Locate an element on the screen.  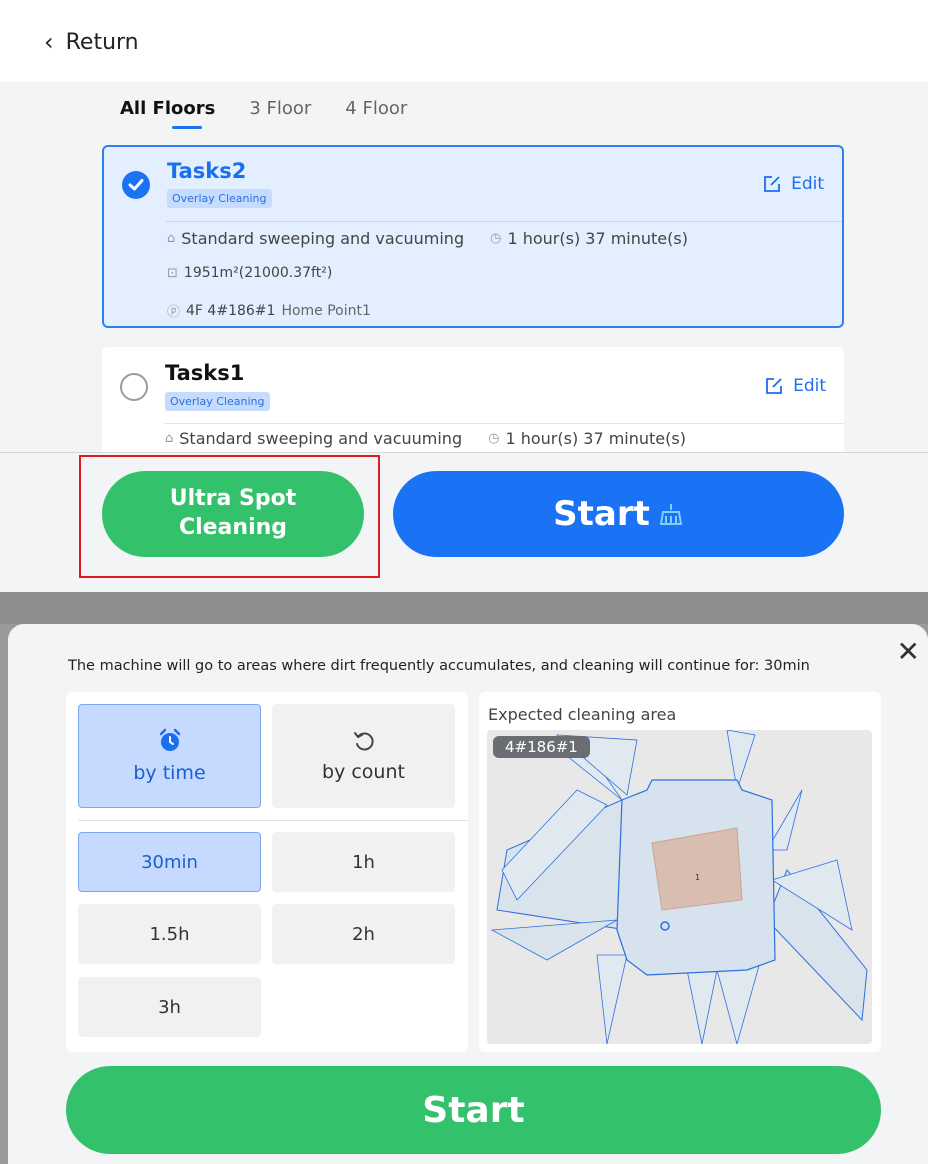
highlight-box is located at coordinates (229, 516).